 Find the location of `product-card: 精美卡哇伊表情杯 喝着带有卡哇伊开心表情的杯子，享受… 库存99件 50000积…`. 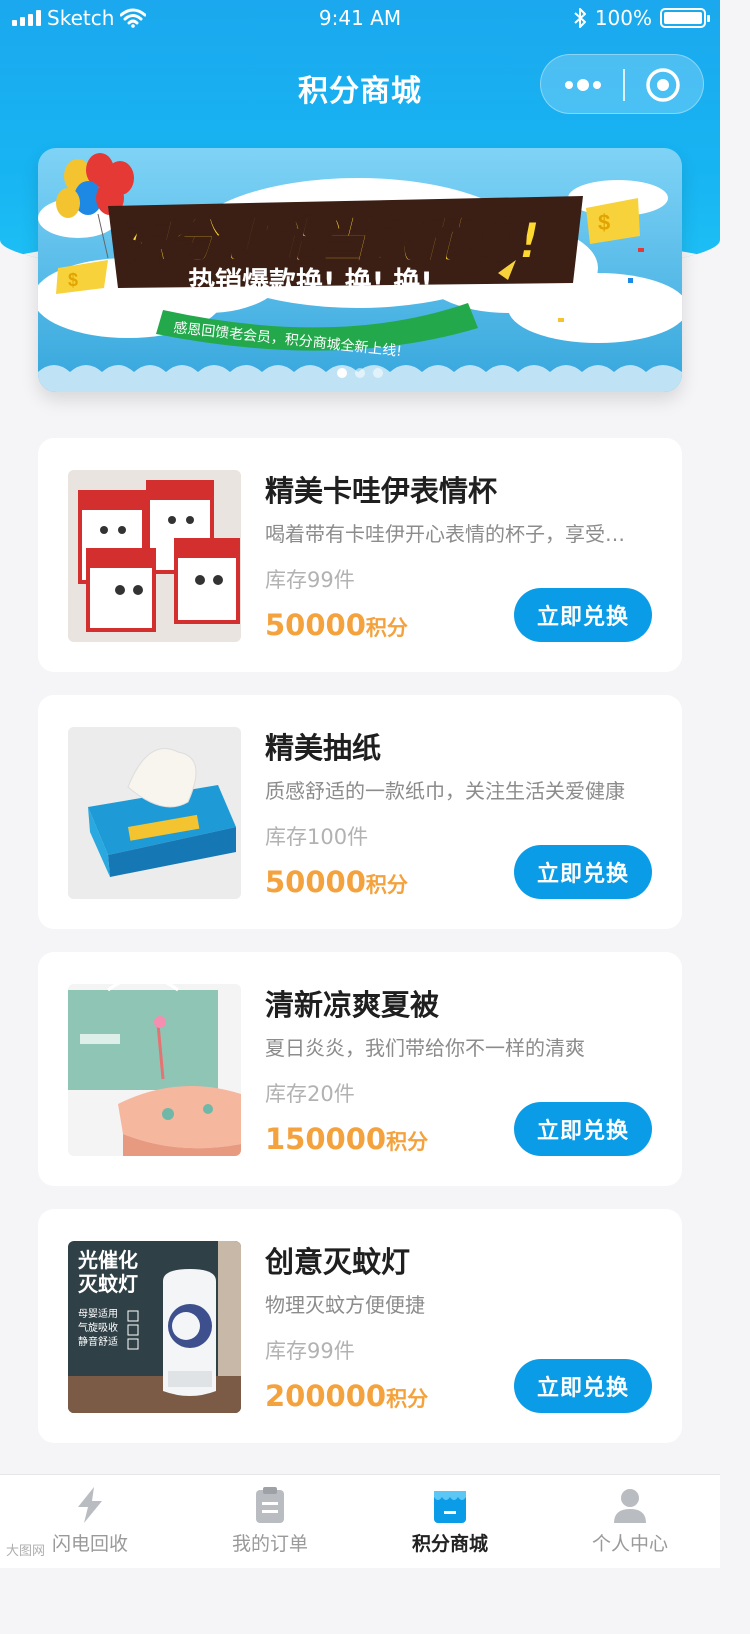

product-card: 精美卡哇伊表情杯 喝着带有卡哇伊开心表情的杯子，享受… 库存99件 50000积… is located at coordinates (360, 555).